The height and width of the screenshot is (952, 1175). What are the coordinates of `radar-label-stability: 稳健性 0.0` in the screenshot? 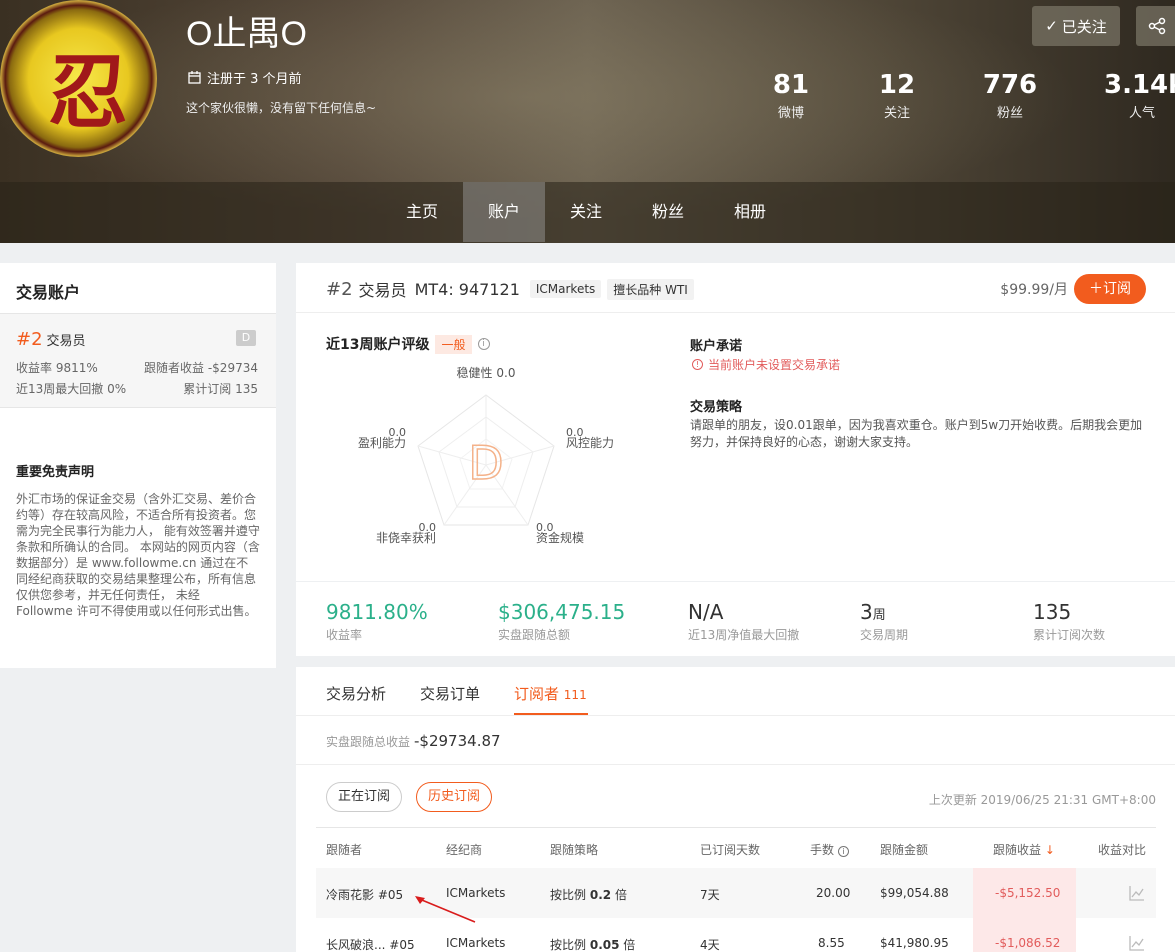 It's located at (486, 372).